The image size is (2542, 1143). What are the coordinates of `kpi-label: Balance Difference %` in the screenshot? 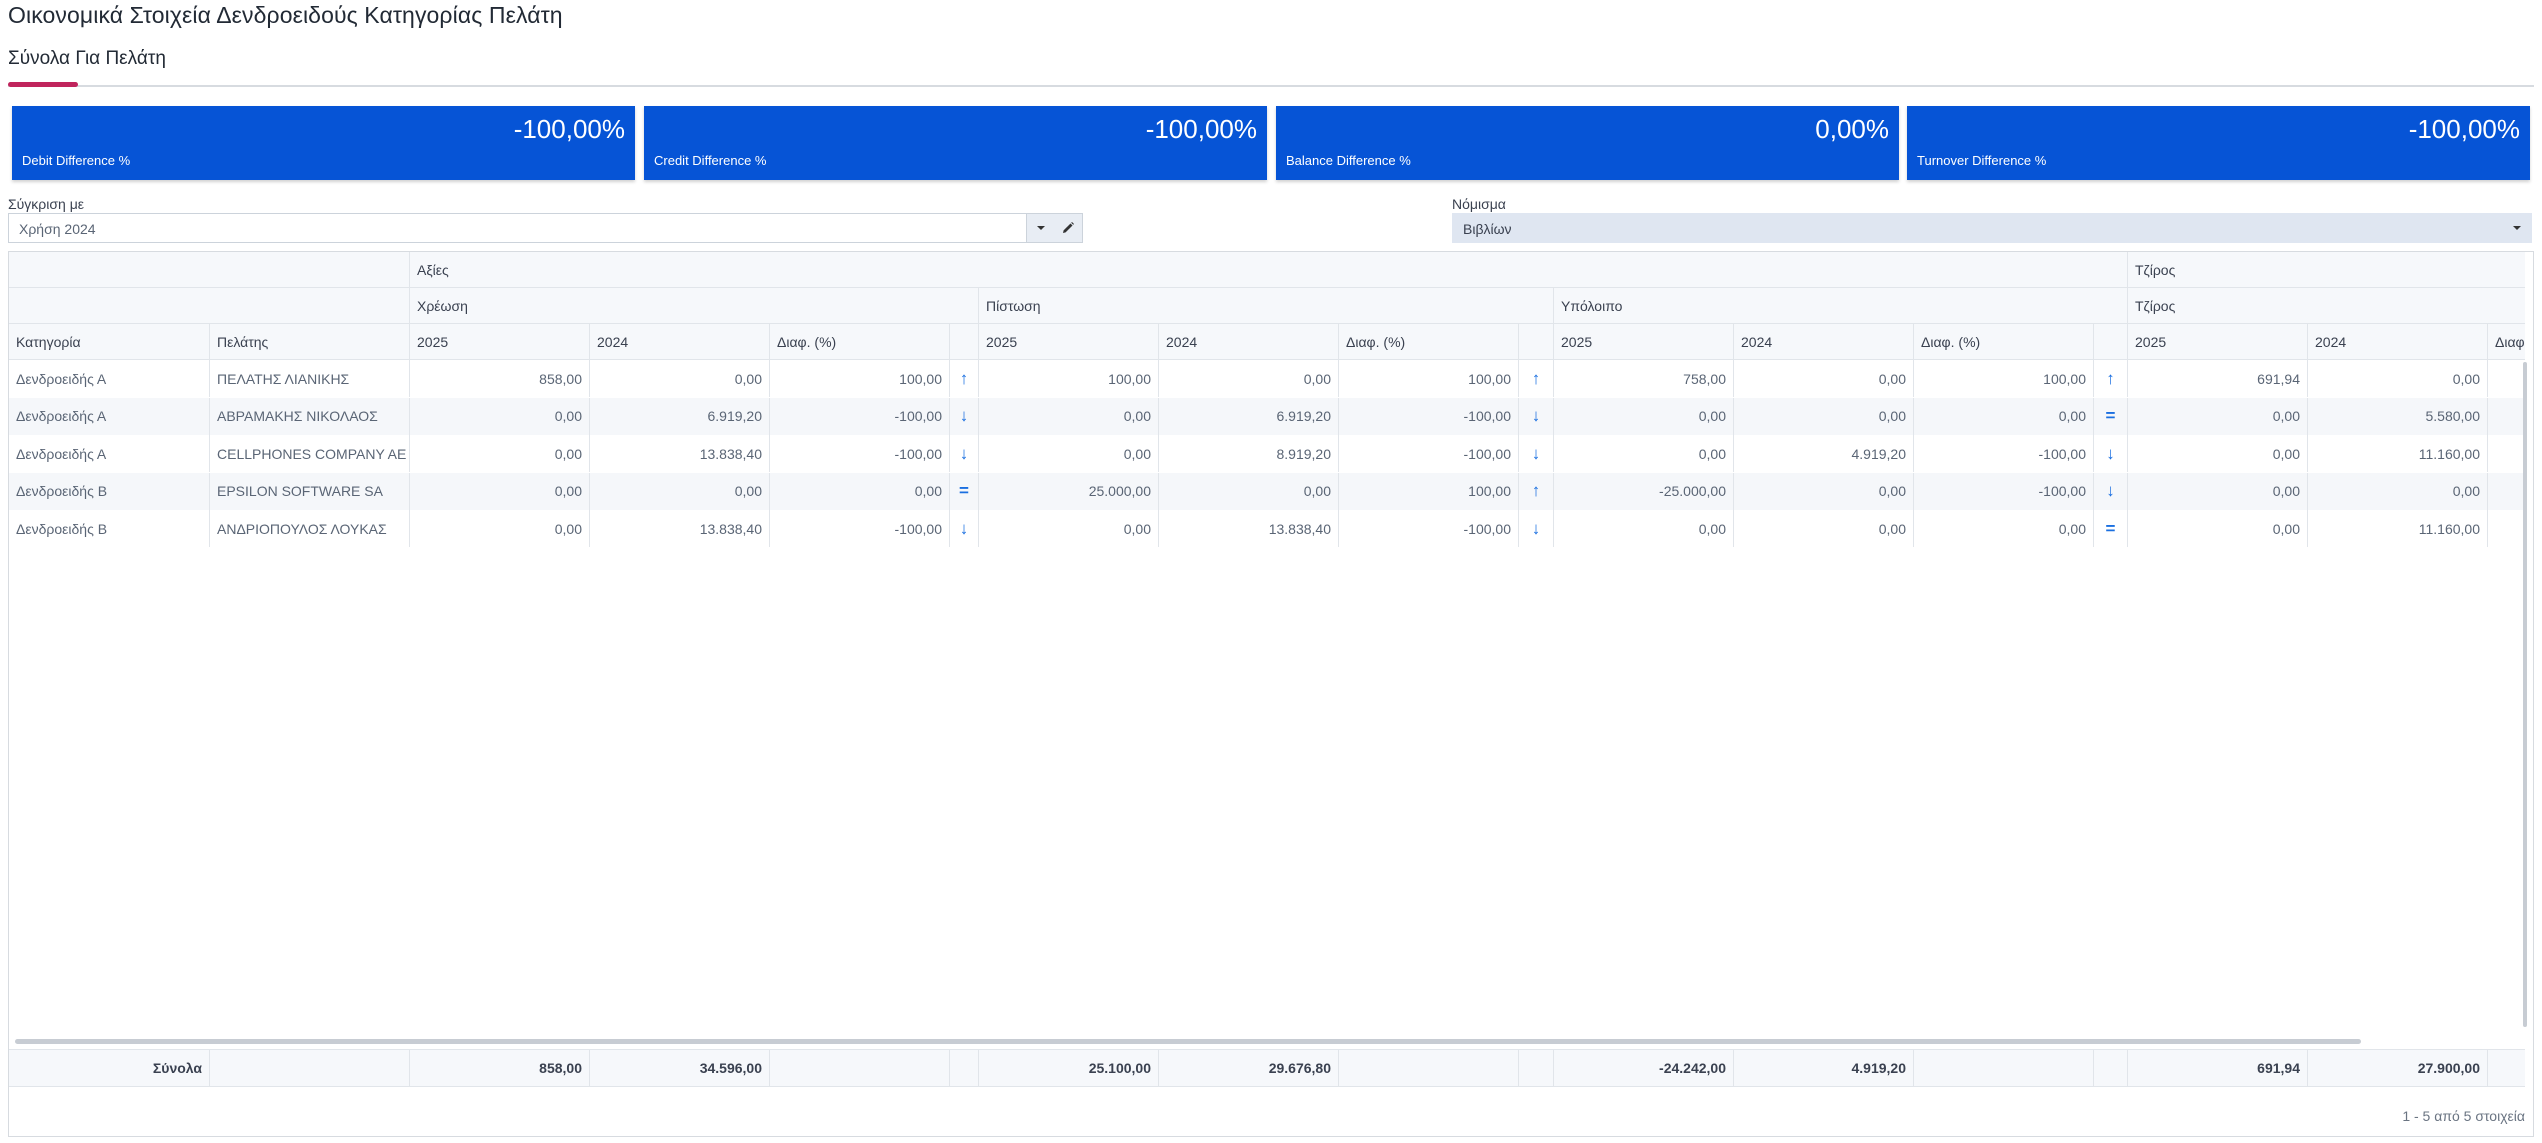 It's located at (1348, 160).